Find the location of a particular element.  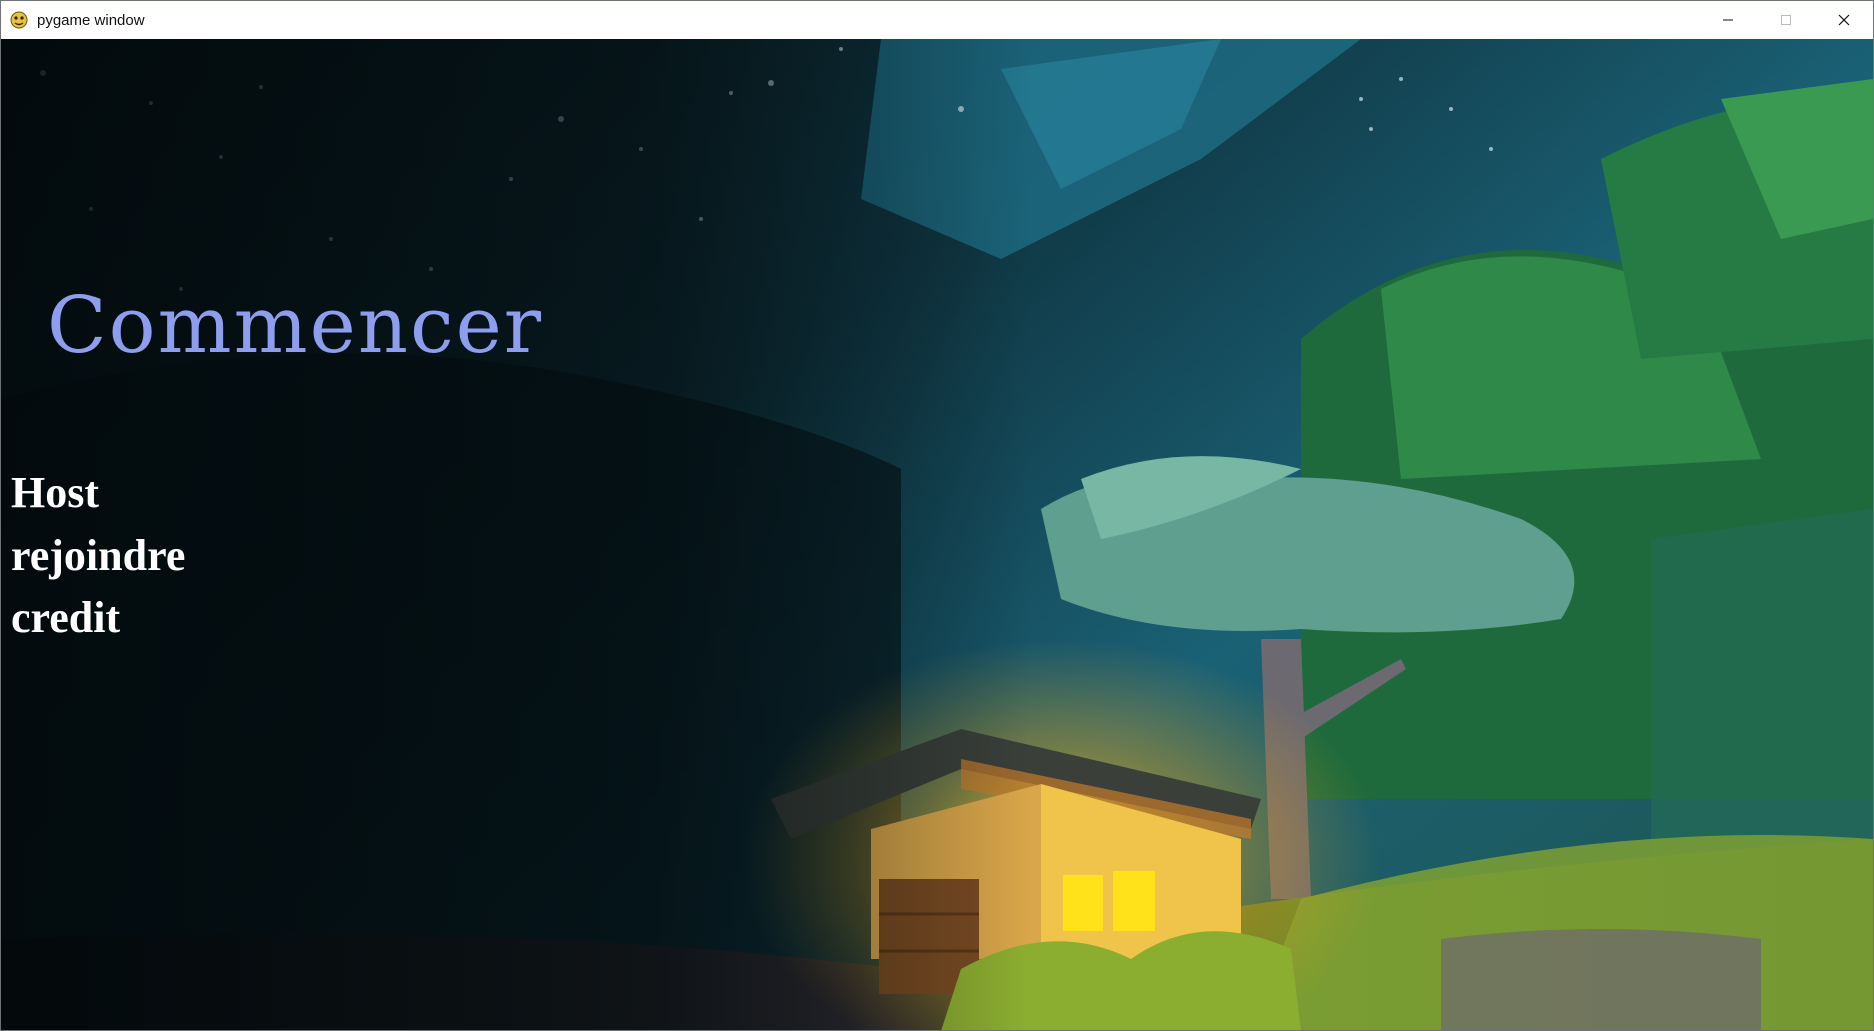

credit-button: credit is located at coordinates (65, 618).